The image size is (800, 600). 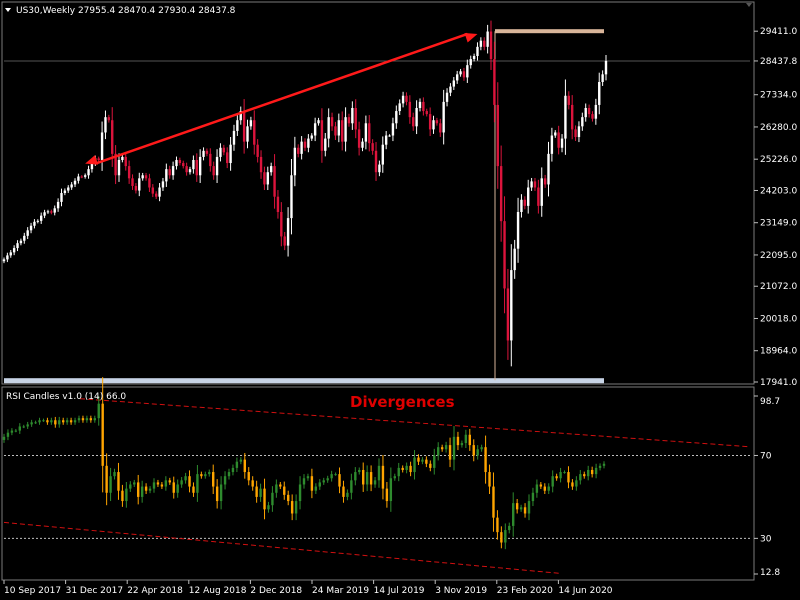 I want to click on symbol-dropdown-icon, so click(x=8, y=10).